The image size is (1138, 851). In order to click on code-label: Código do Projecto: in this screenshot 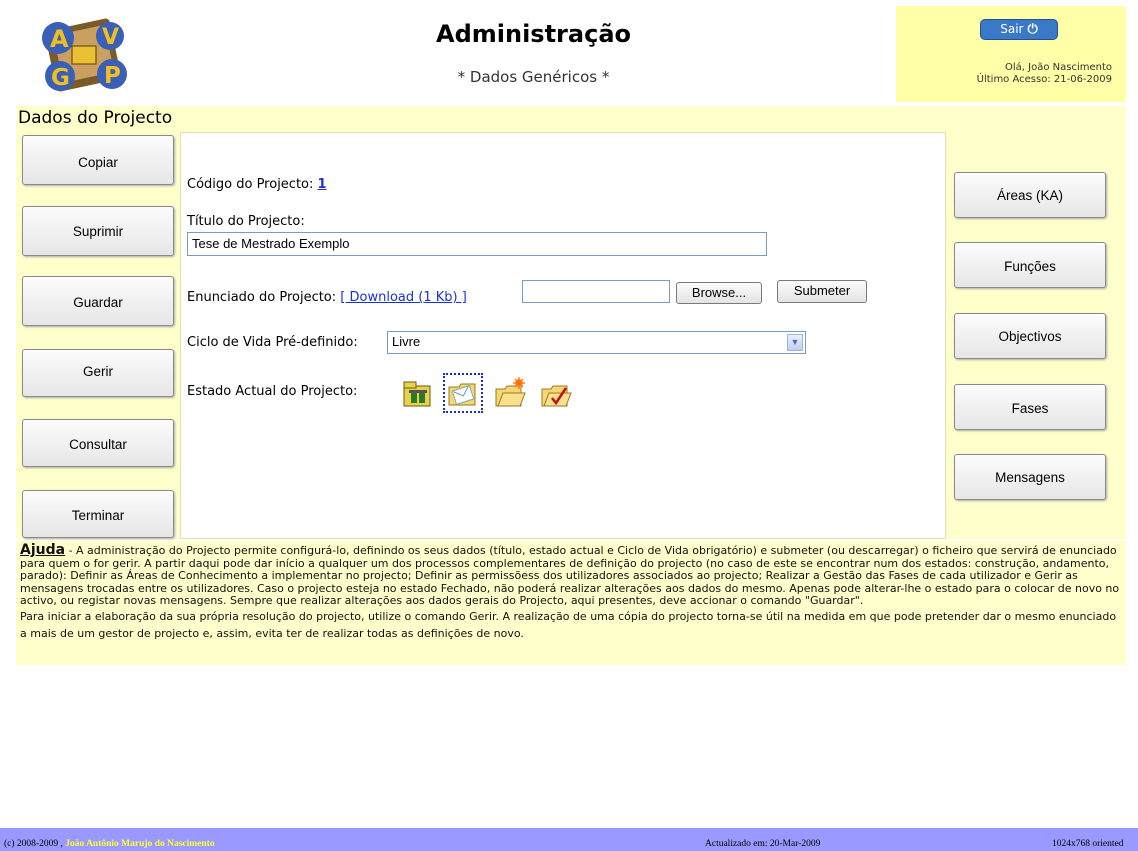, I will do `click(250, 184)`.